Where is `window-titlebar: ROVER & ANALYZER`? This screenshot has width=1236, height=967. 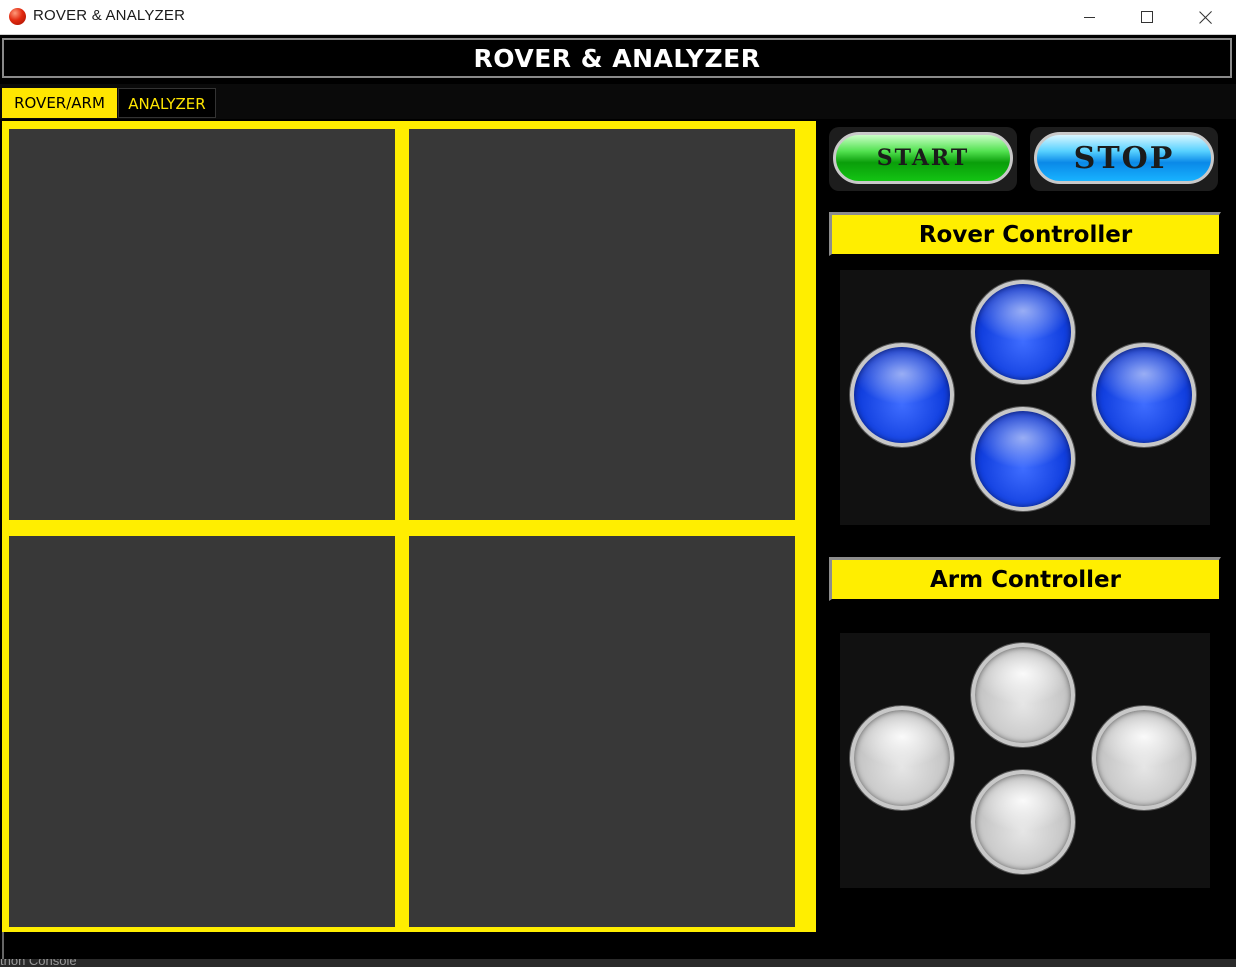 window-titlebar: ROVER & ANALYZER is located at coordinates (618, 17).